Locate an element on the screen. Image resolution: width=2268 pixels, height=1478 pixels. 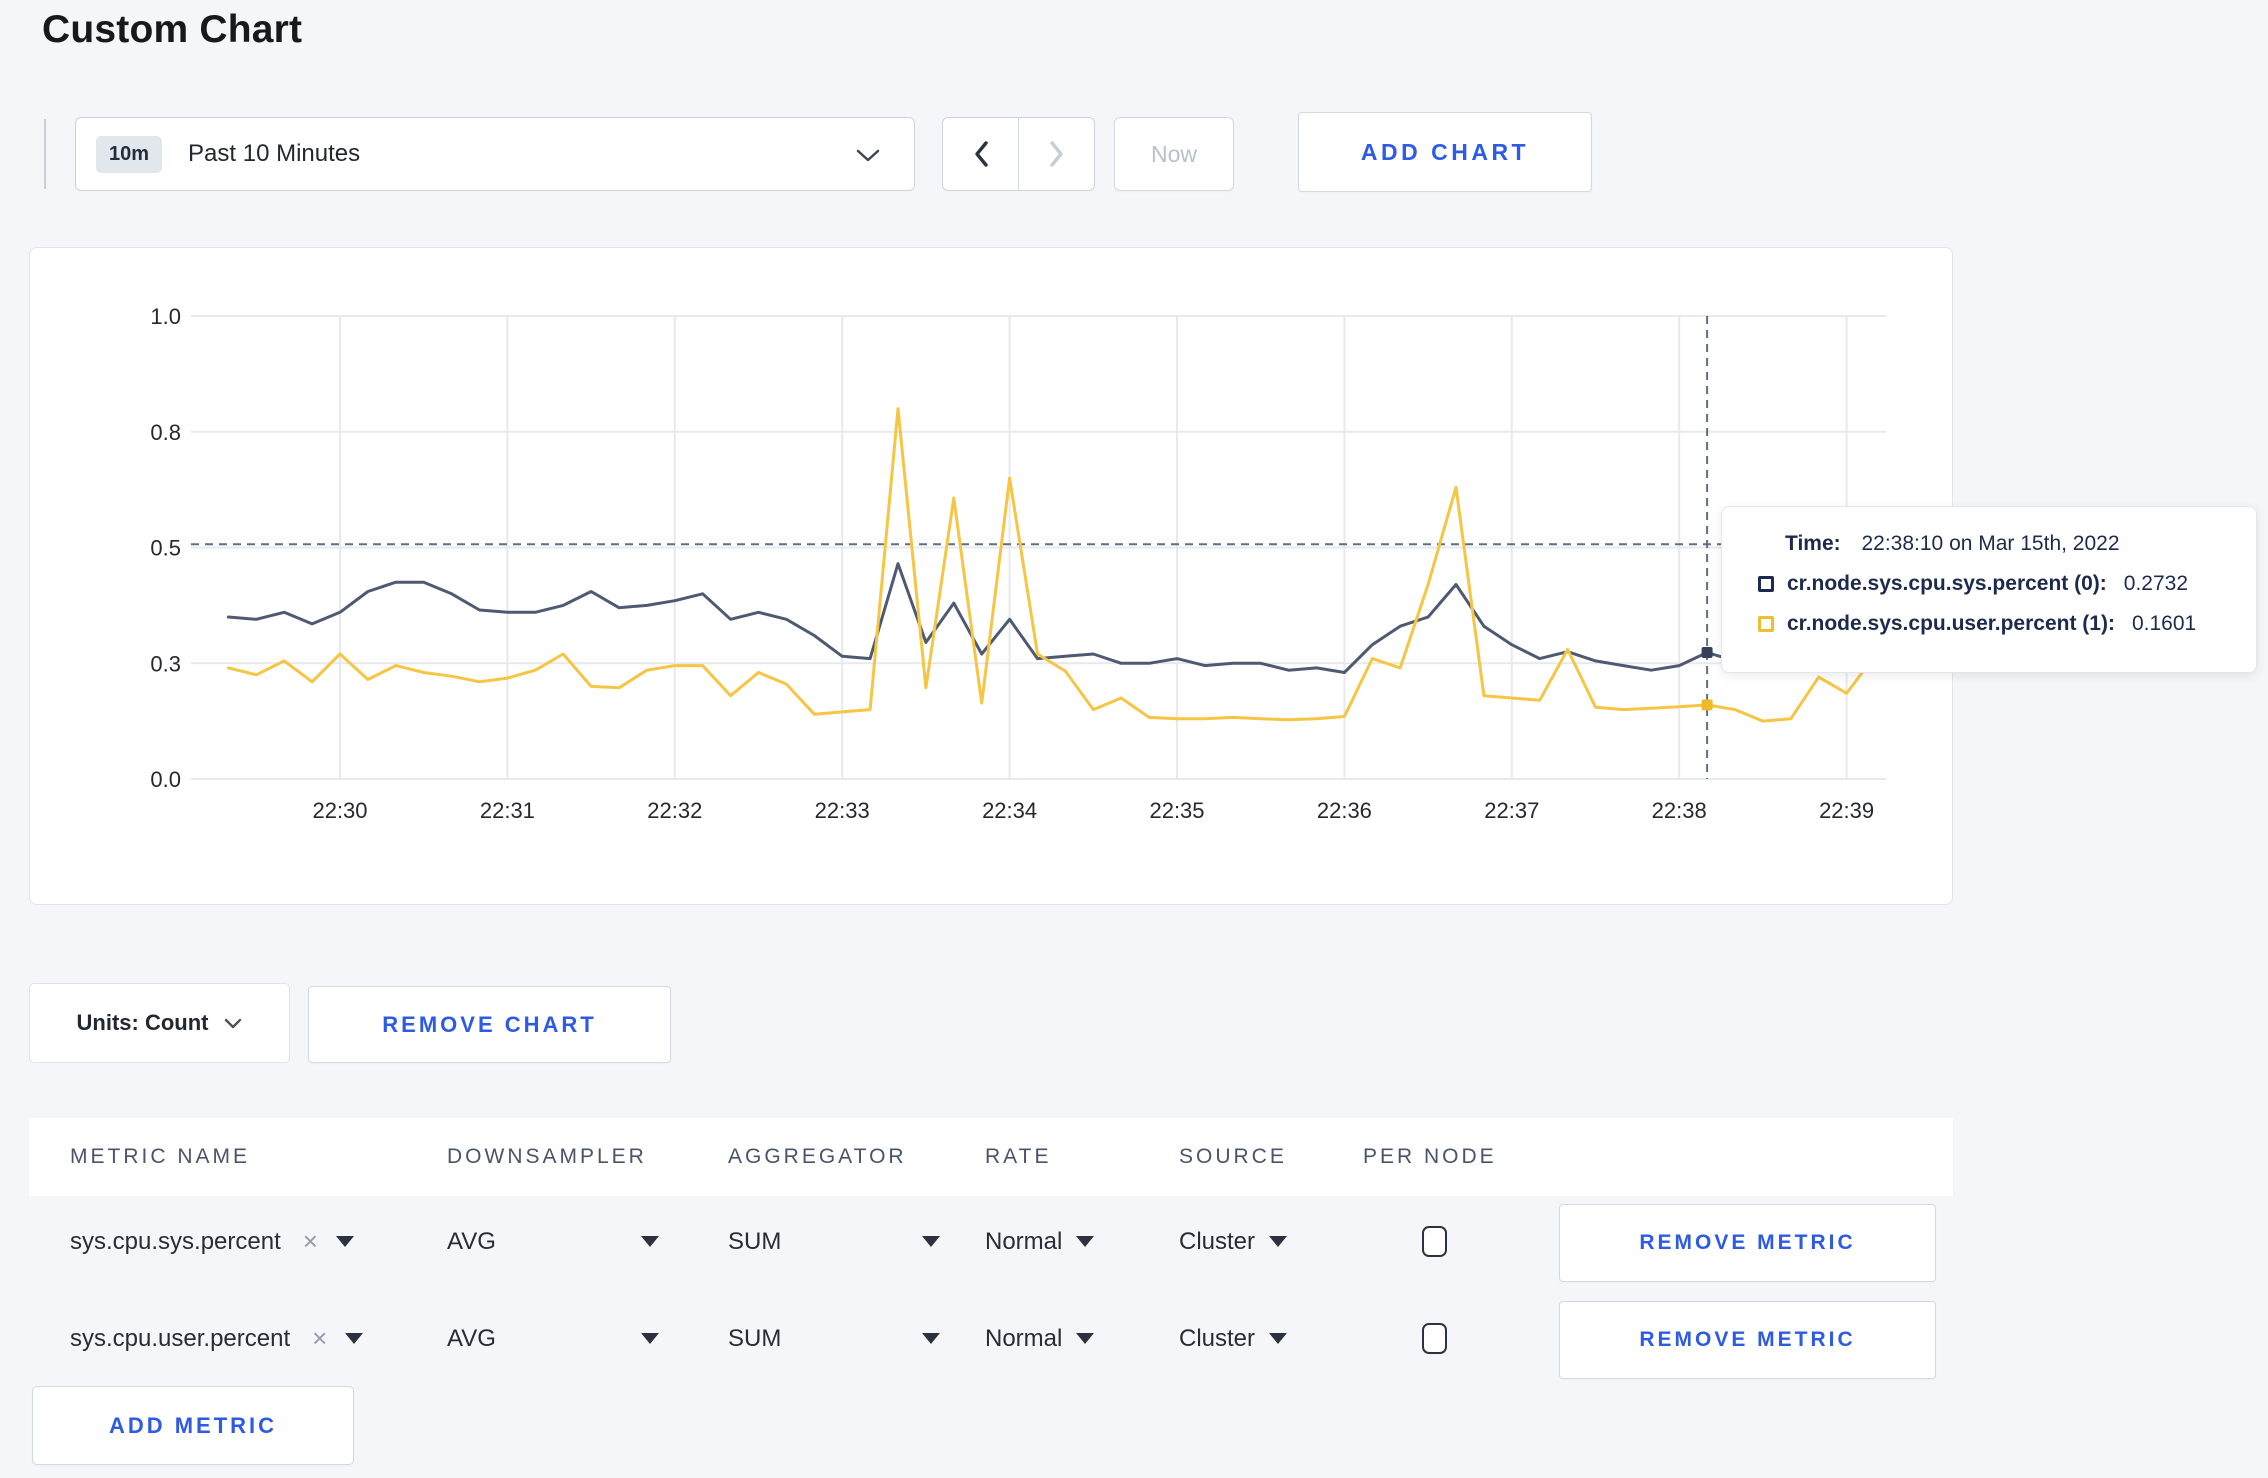
svg-text: 22:35 is located at coordinates (1176, 810).